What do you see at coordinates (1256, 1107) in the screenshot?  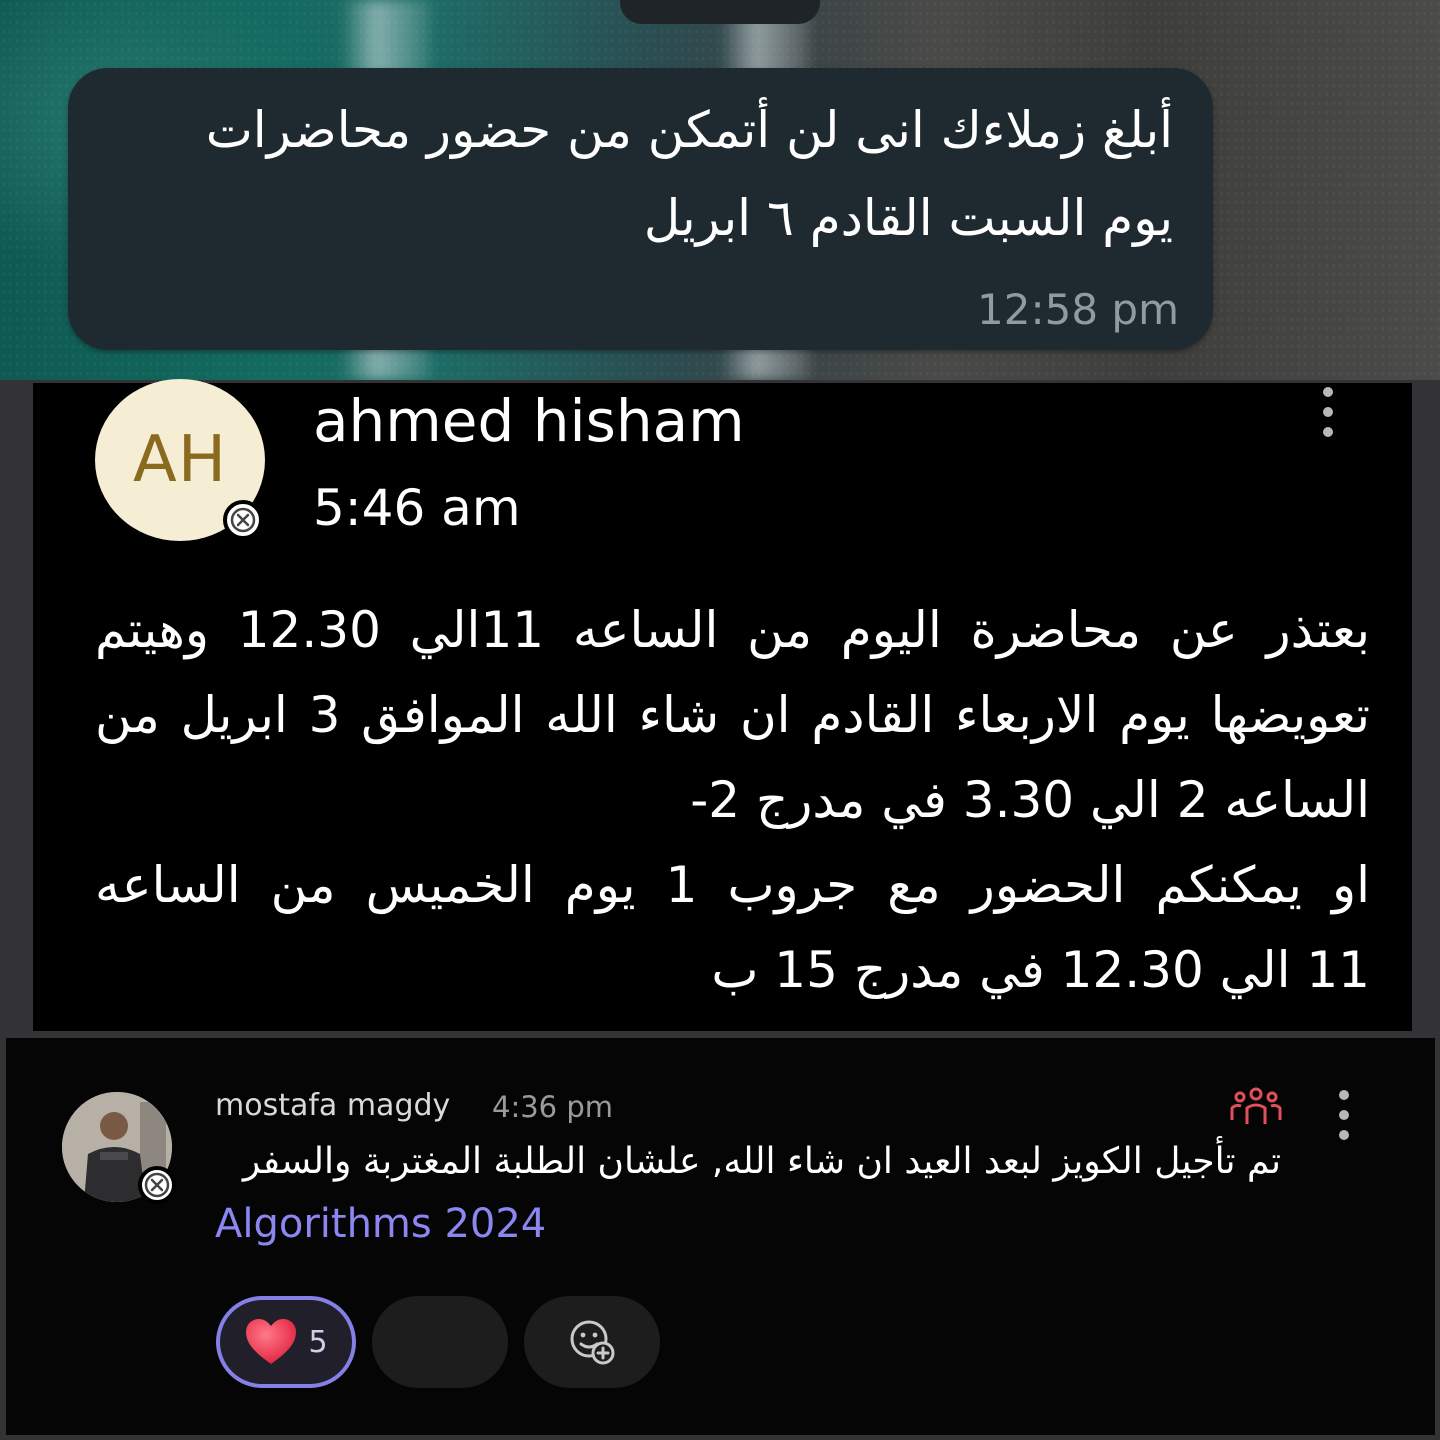 I see `teams-community-icon` at bounding box center [1256, 1107].